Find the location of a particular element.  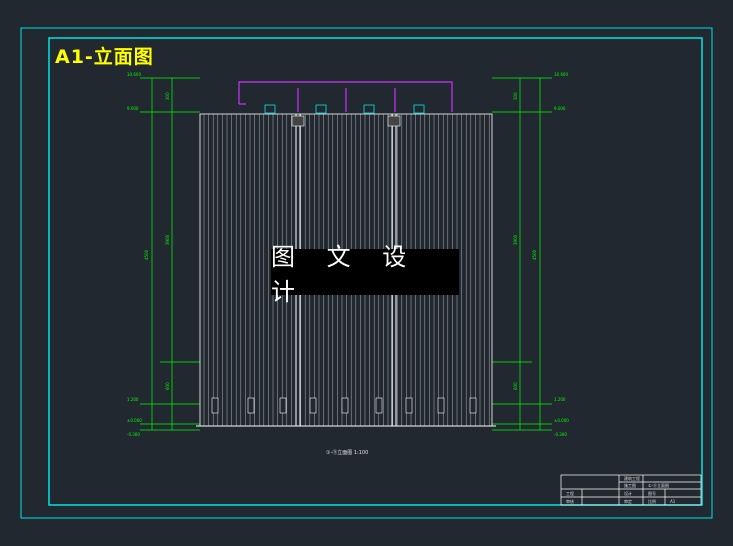

tb-row3-a: 工程 is located at coordinates (570, 493).